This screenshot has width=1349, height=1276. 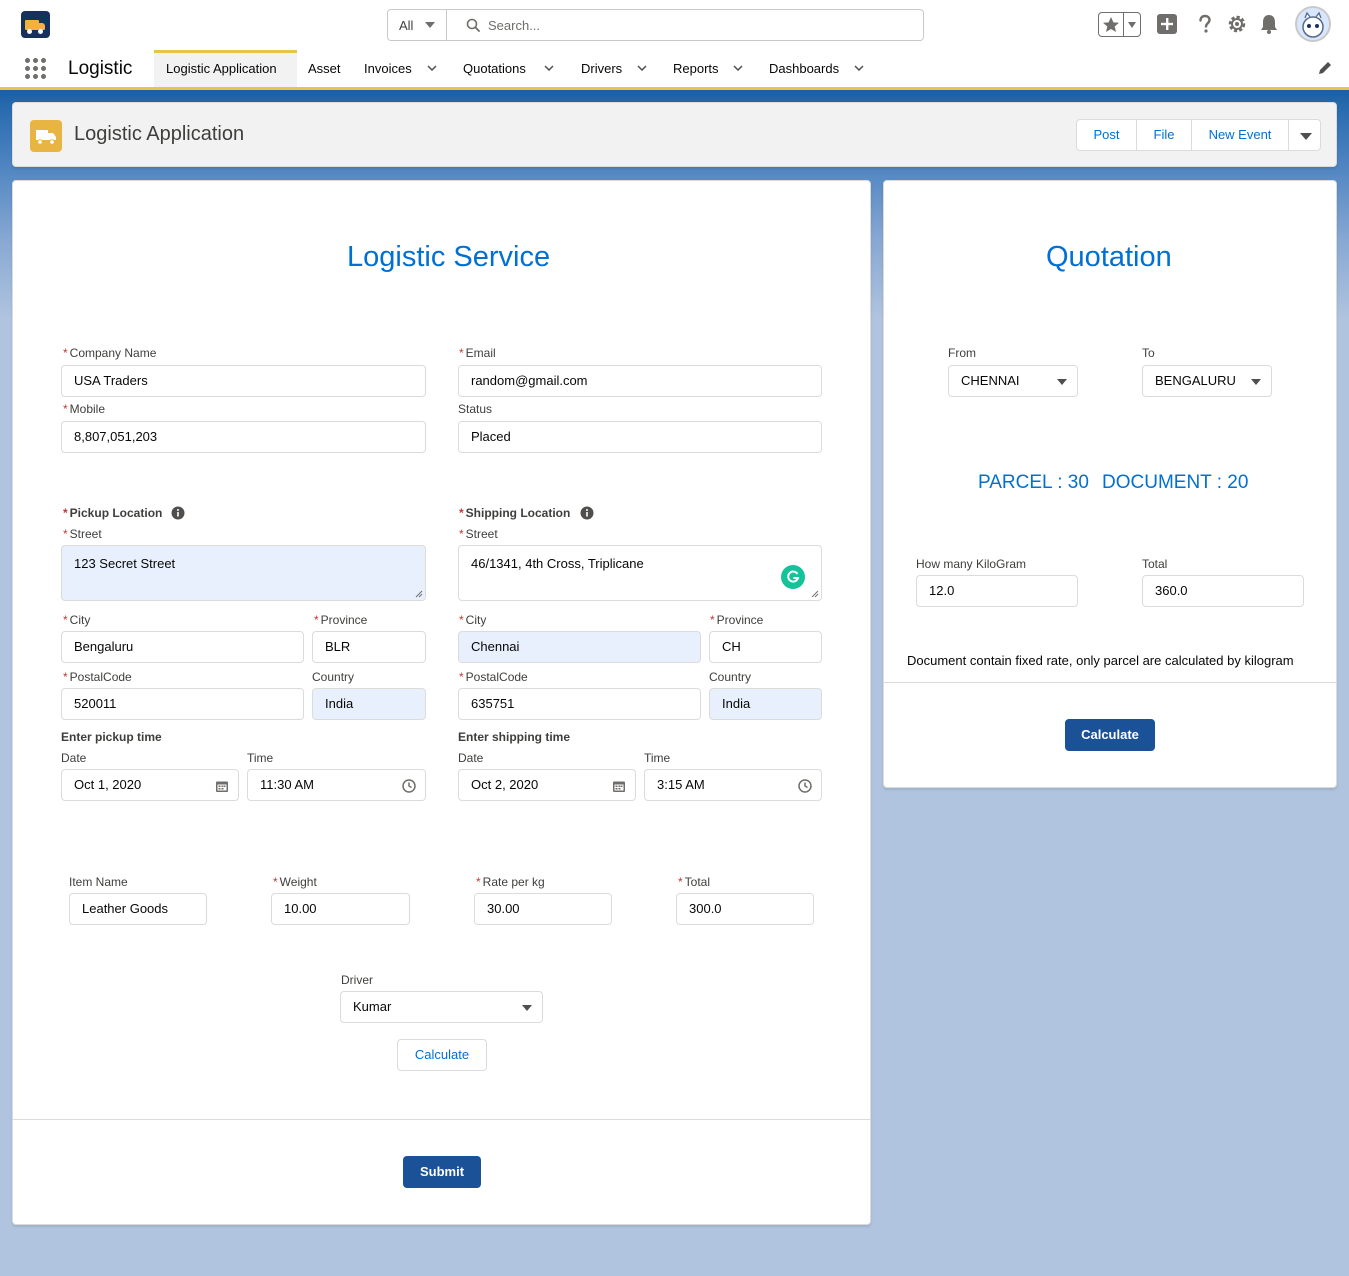 I want to click on quotation-total-field: 360.0, so click(x=1223, y=591).